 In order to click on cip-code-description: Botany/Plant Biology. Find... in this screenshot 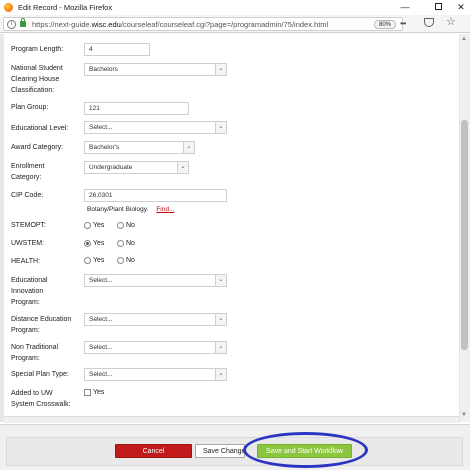, I will do `click(130, 209)`.